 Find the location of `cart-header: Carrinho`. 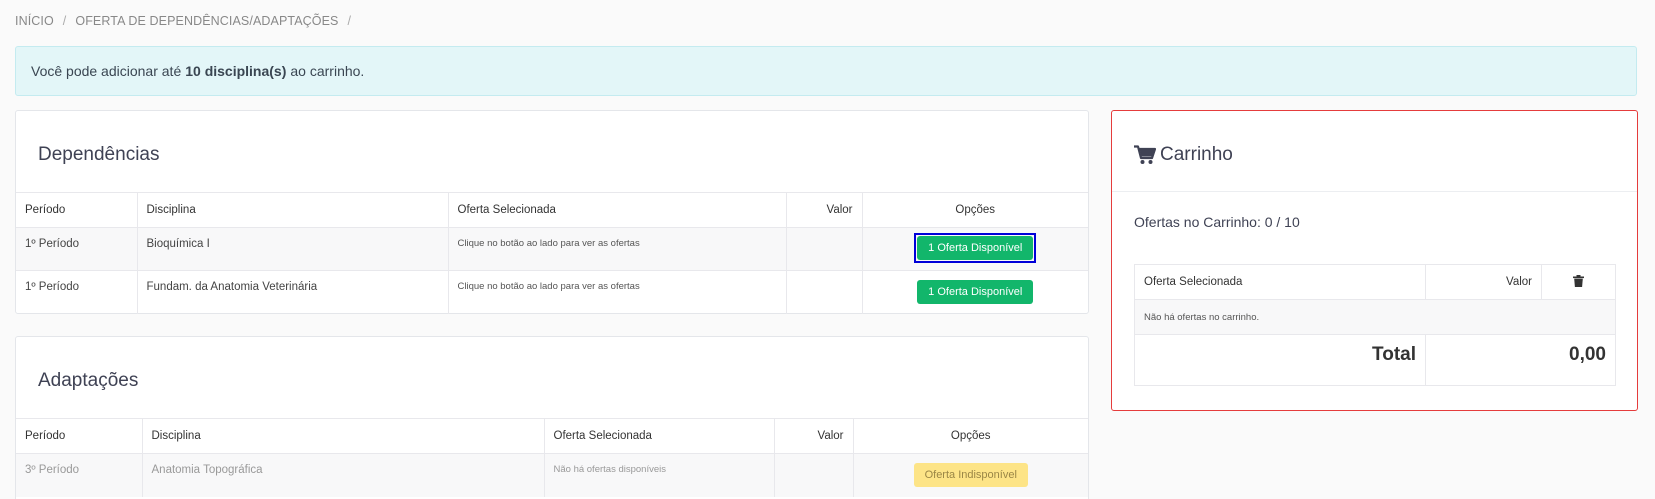

cart-header: Carrinho is located at coordinates (1374, 151).